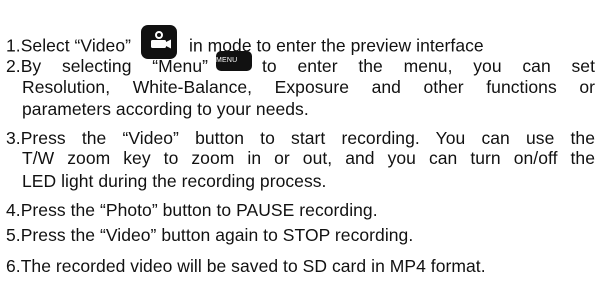 The height and width of the screenshot is (287, 603). I want to click on video-camera-icon, so click(159, 42).